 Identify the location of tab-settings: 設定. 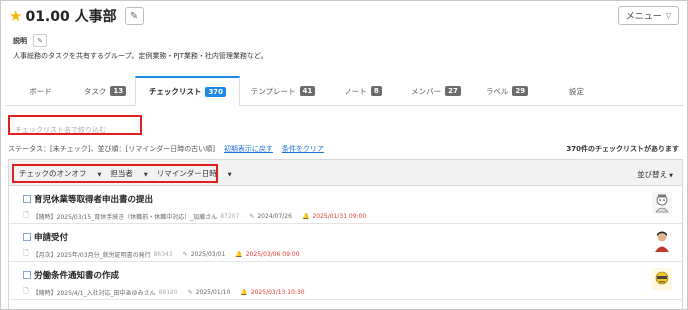
(576, 91).